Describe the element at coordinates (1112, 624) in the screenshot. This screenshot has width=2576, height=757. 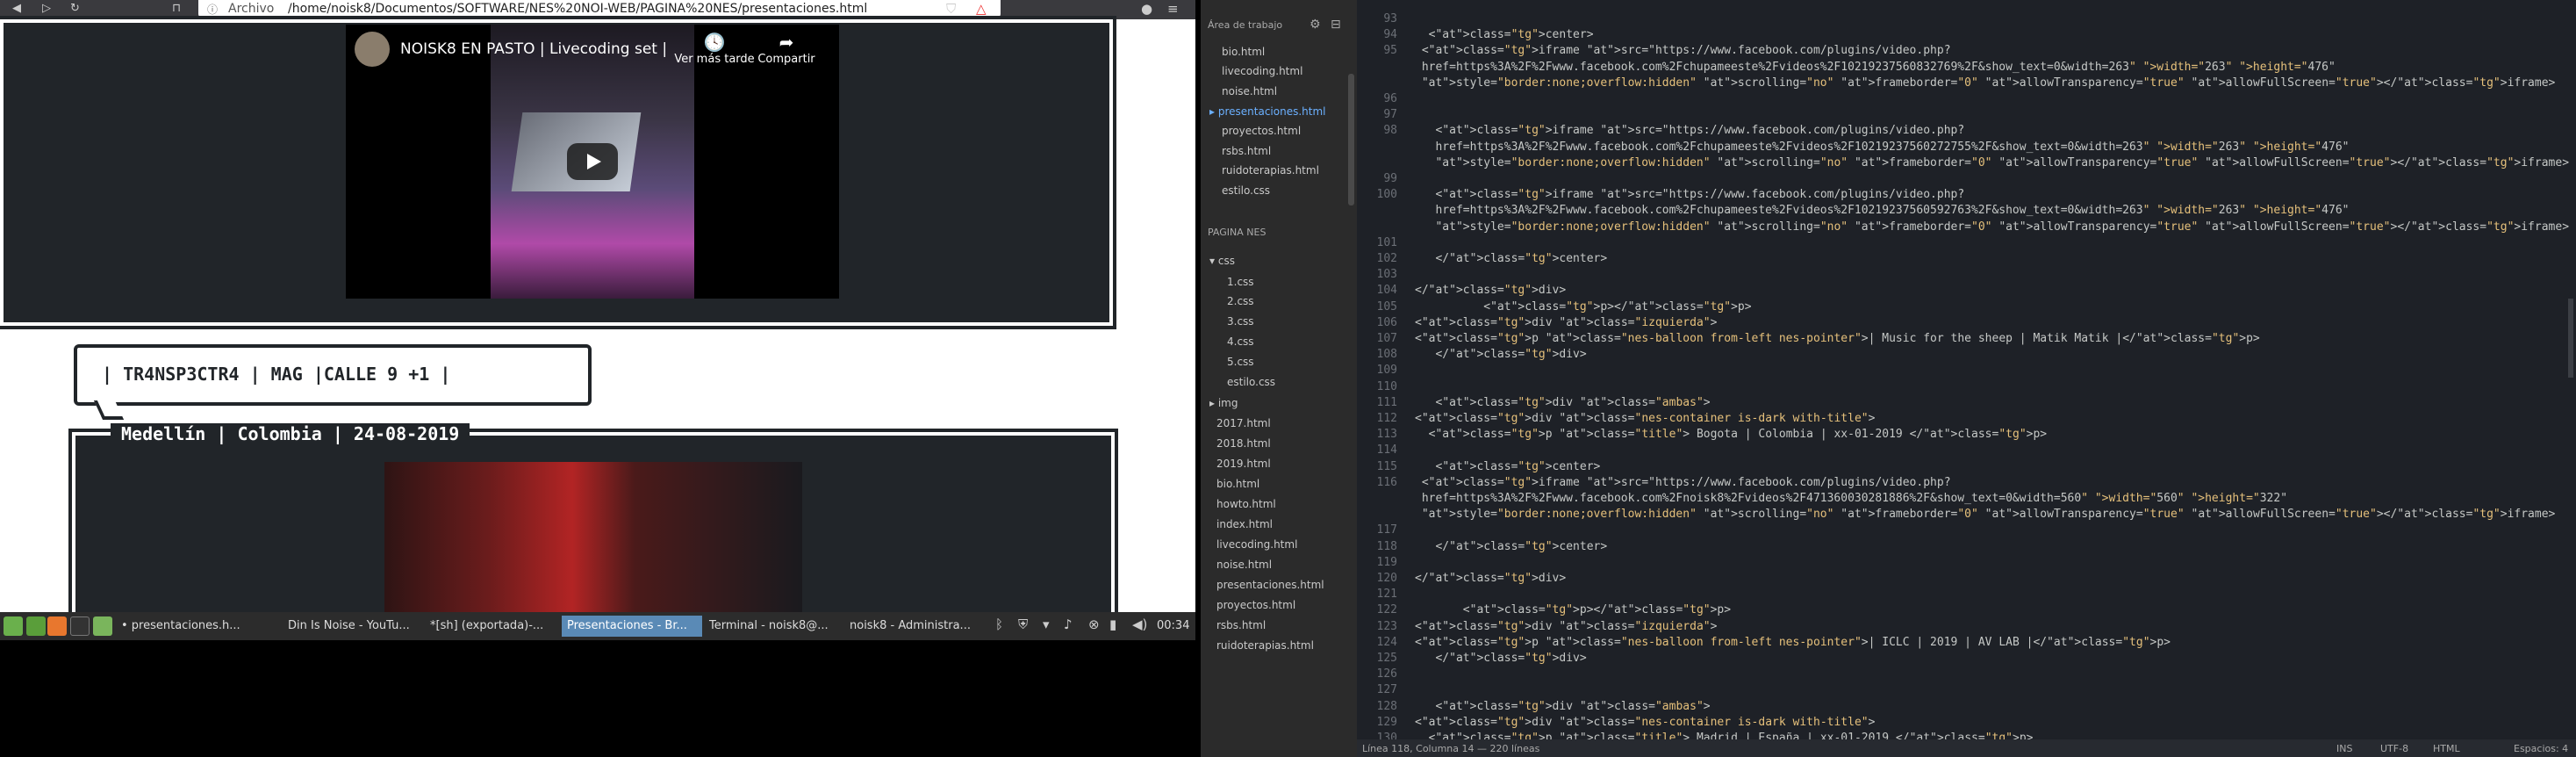
I see `battery-icon: ▮` at that location.